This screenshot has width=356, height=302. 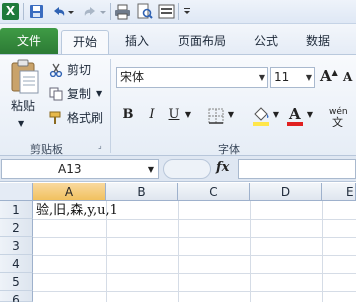 What do you see at coordinates (10, 11) in the screenshot?
I see `excel-icon: X` at bounding box center [10, 11].